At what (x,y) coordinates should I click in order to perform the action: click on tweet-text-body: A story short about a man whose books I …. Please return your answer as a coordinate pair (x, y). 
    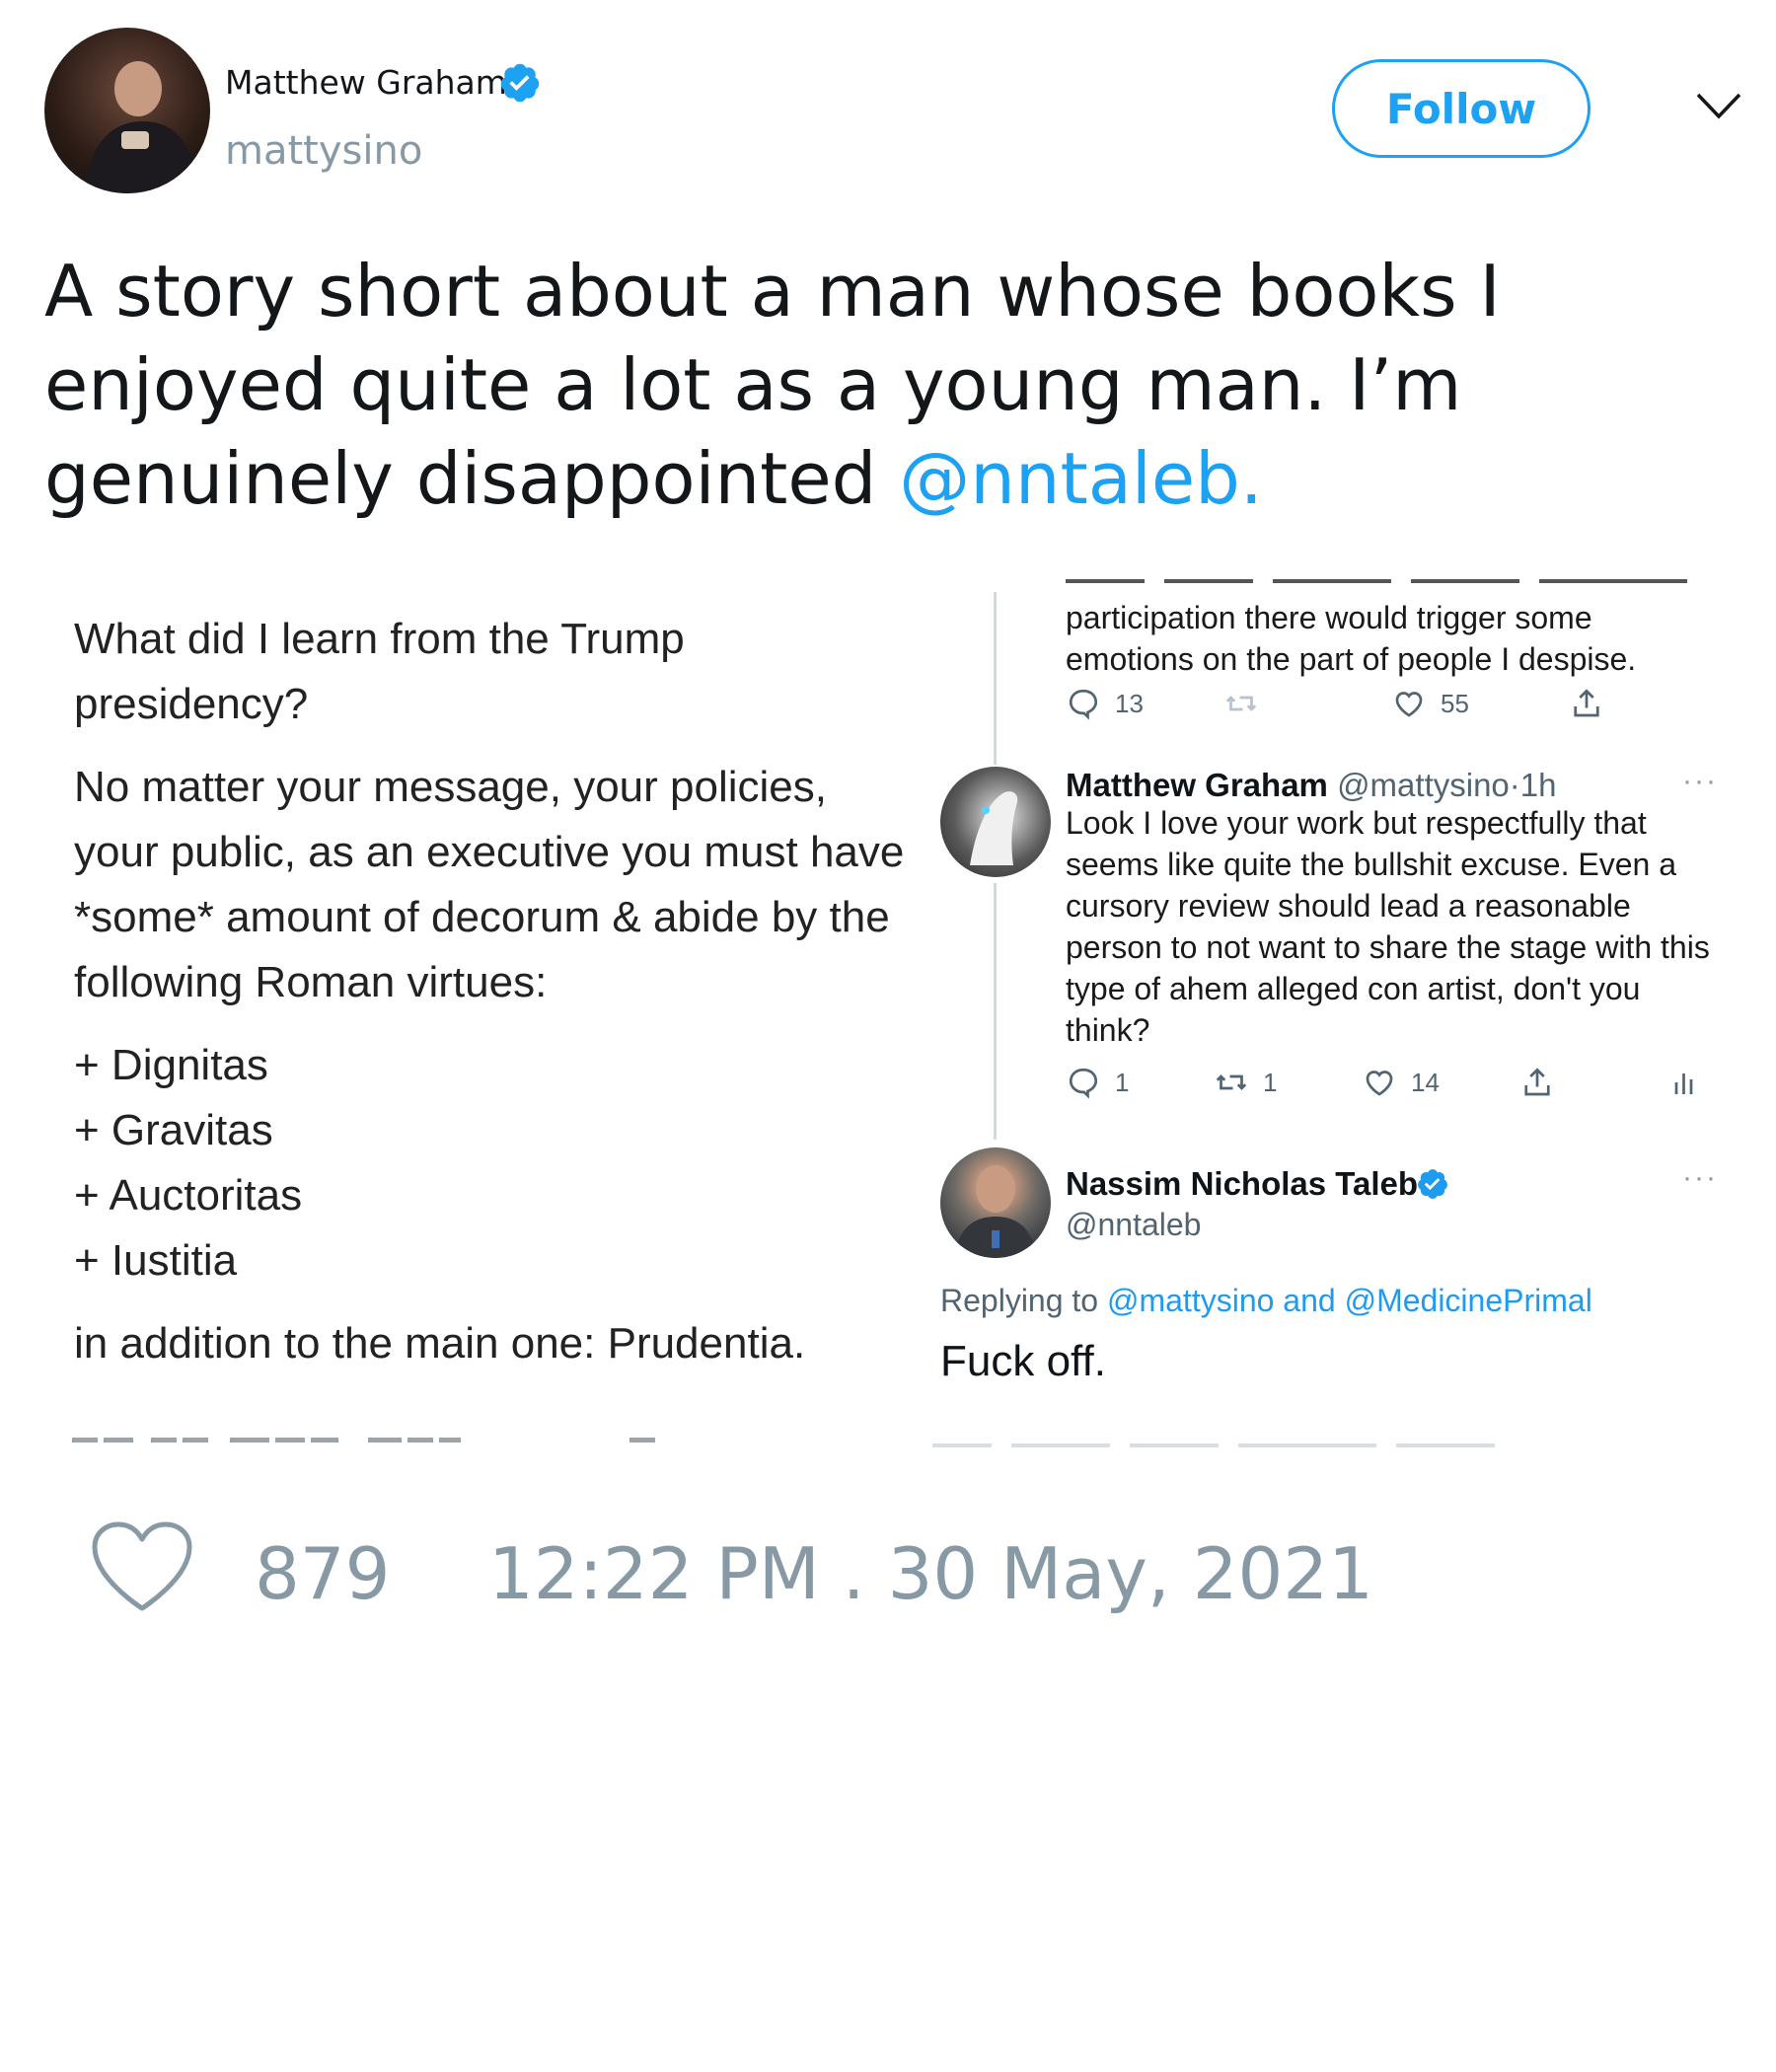
    Looking at the image, I should click on (773, 385).